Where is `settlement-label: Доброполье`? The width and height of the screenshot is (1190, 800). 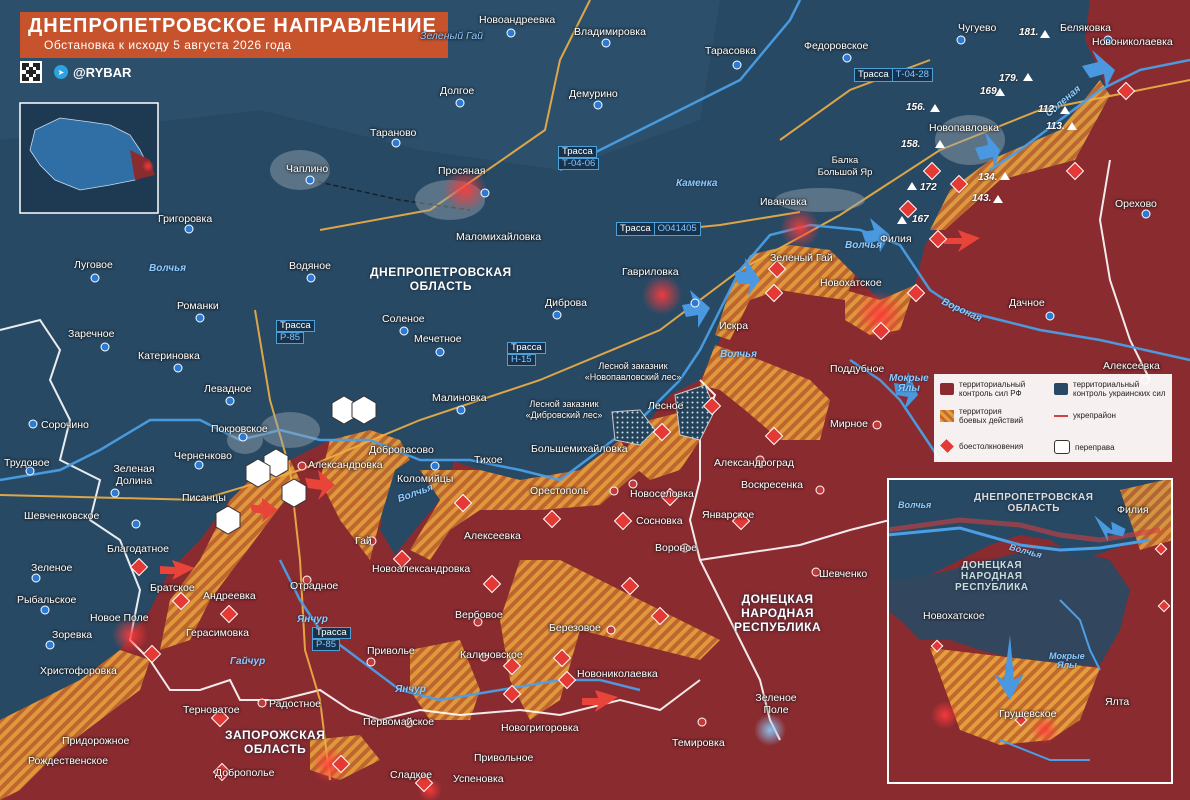 settlement-label: Доброполье is located at coordinates (245, 773).